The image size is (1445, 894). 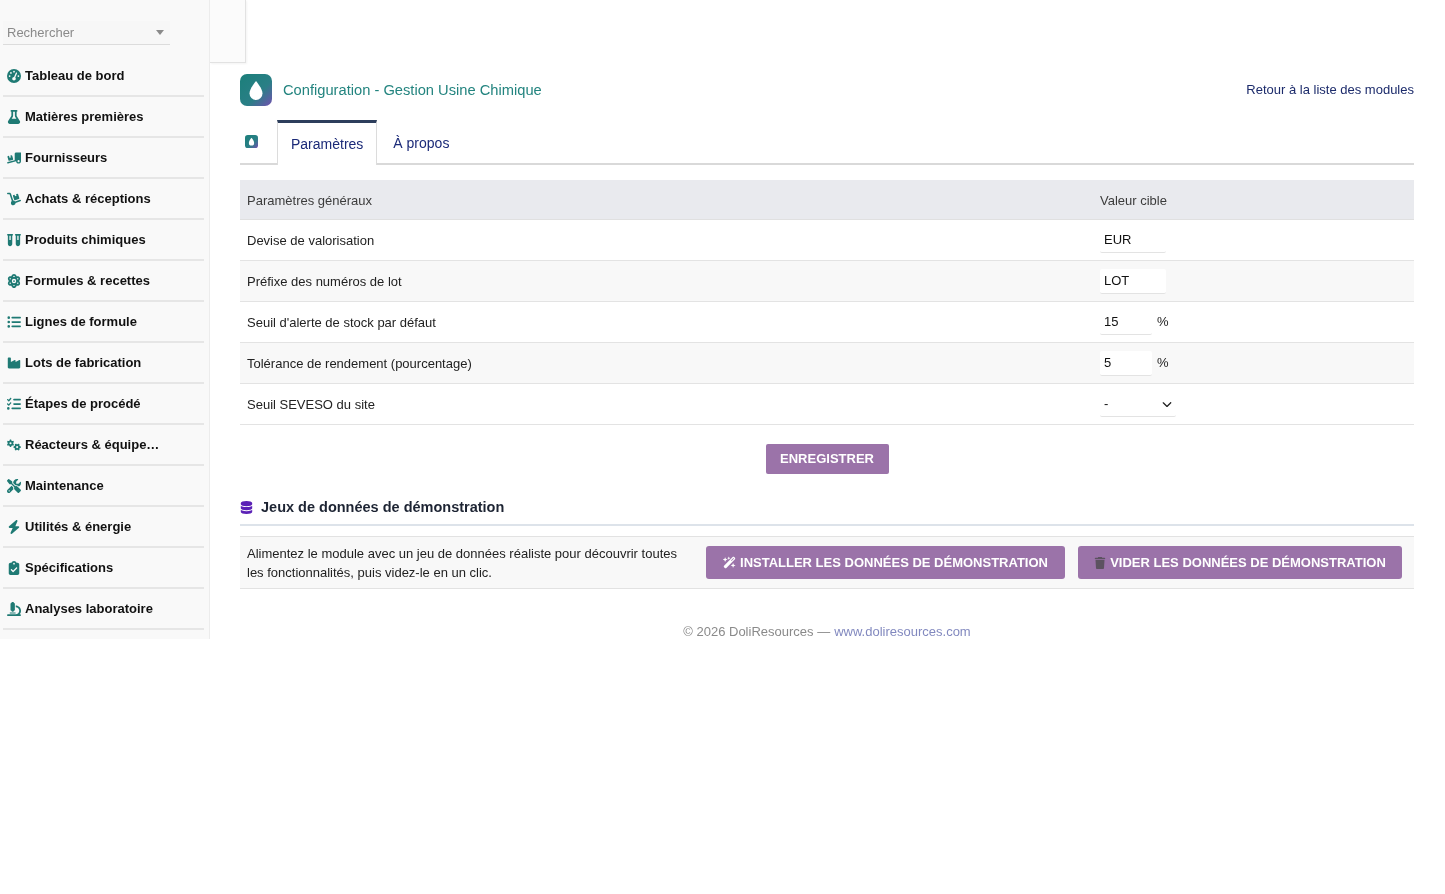 What do you see at coordinates (14, 239) in the screenshot?
I see `vials-icon` at bounding box center [14, 239].